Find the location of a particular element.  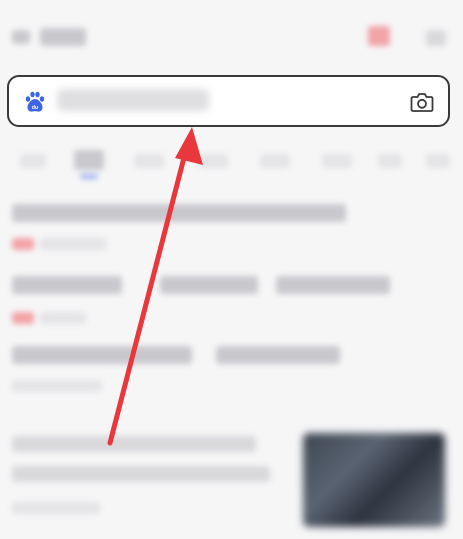

camera-icon is located at coordinates (422, 102).